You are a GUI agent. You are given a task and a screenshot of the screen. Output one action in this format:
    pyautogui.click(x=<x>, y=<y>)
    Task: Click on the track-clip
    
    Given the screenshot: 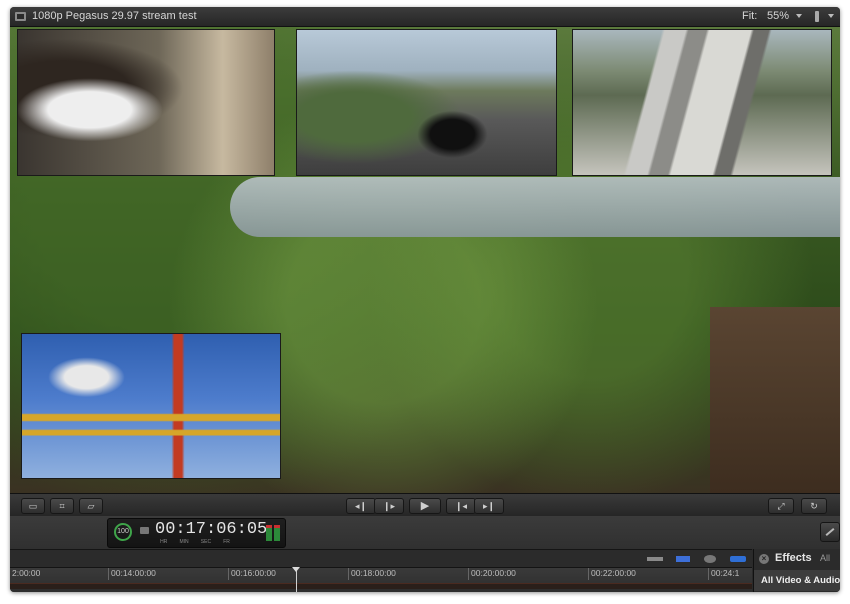 What is the action you would take?
    pyautogui.click(x=702, y=102)
    